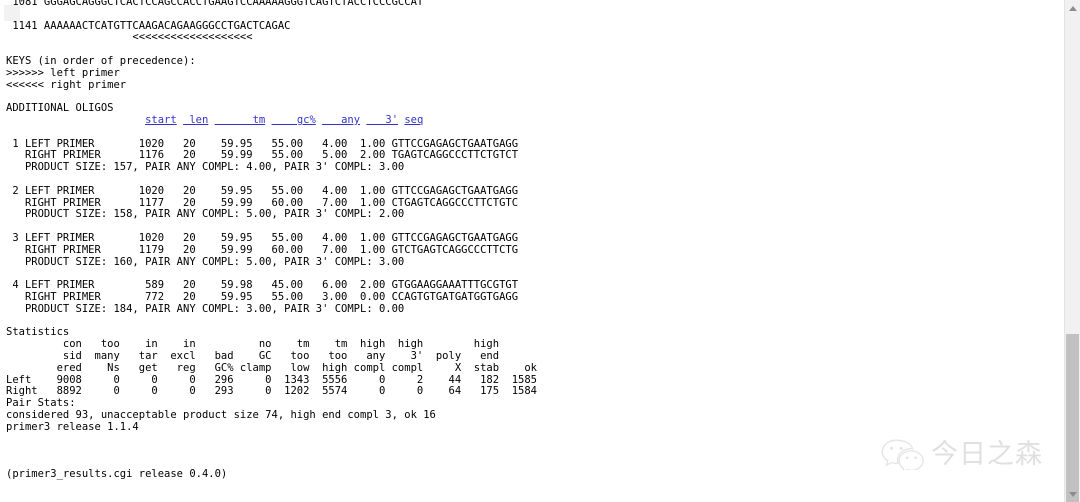 The height and width of the screenshot is (502, 1080). What do you see at coordinates (272, 344) in the screenshot?
I see `statistics-header-row-1: con too in in no tm tm high high high` at bounding box center [272, 344].